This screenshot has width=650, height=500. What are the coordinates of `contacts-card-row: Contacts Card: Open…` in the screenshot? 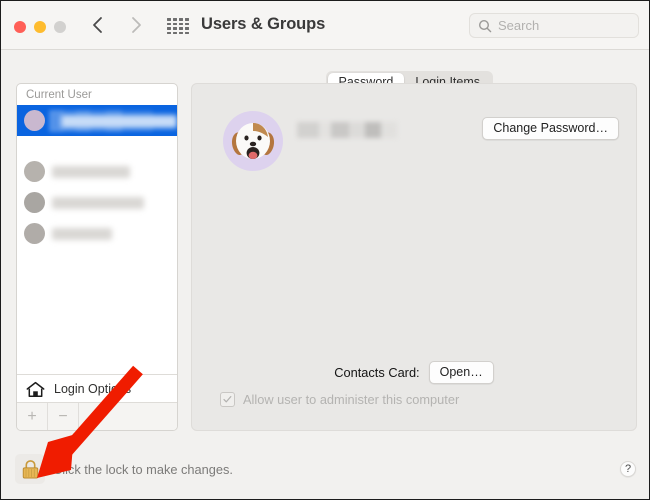 It's located at (414, 372).